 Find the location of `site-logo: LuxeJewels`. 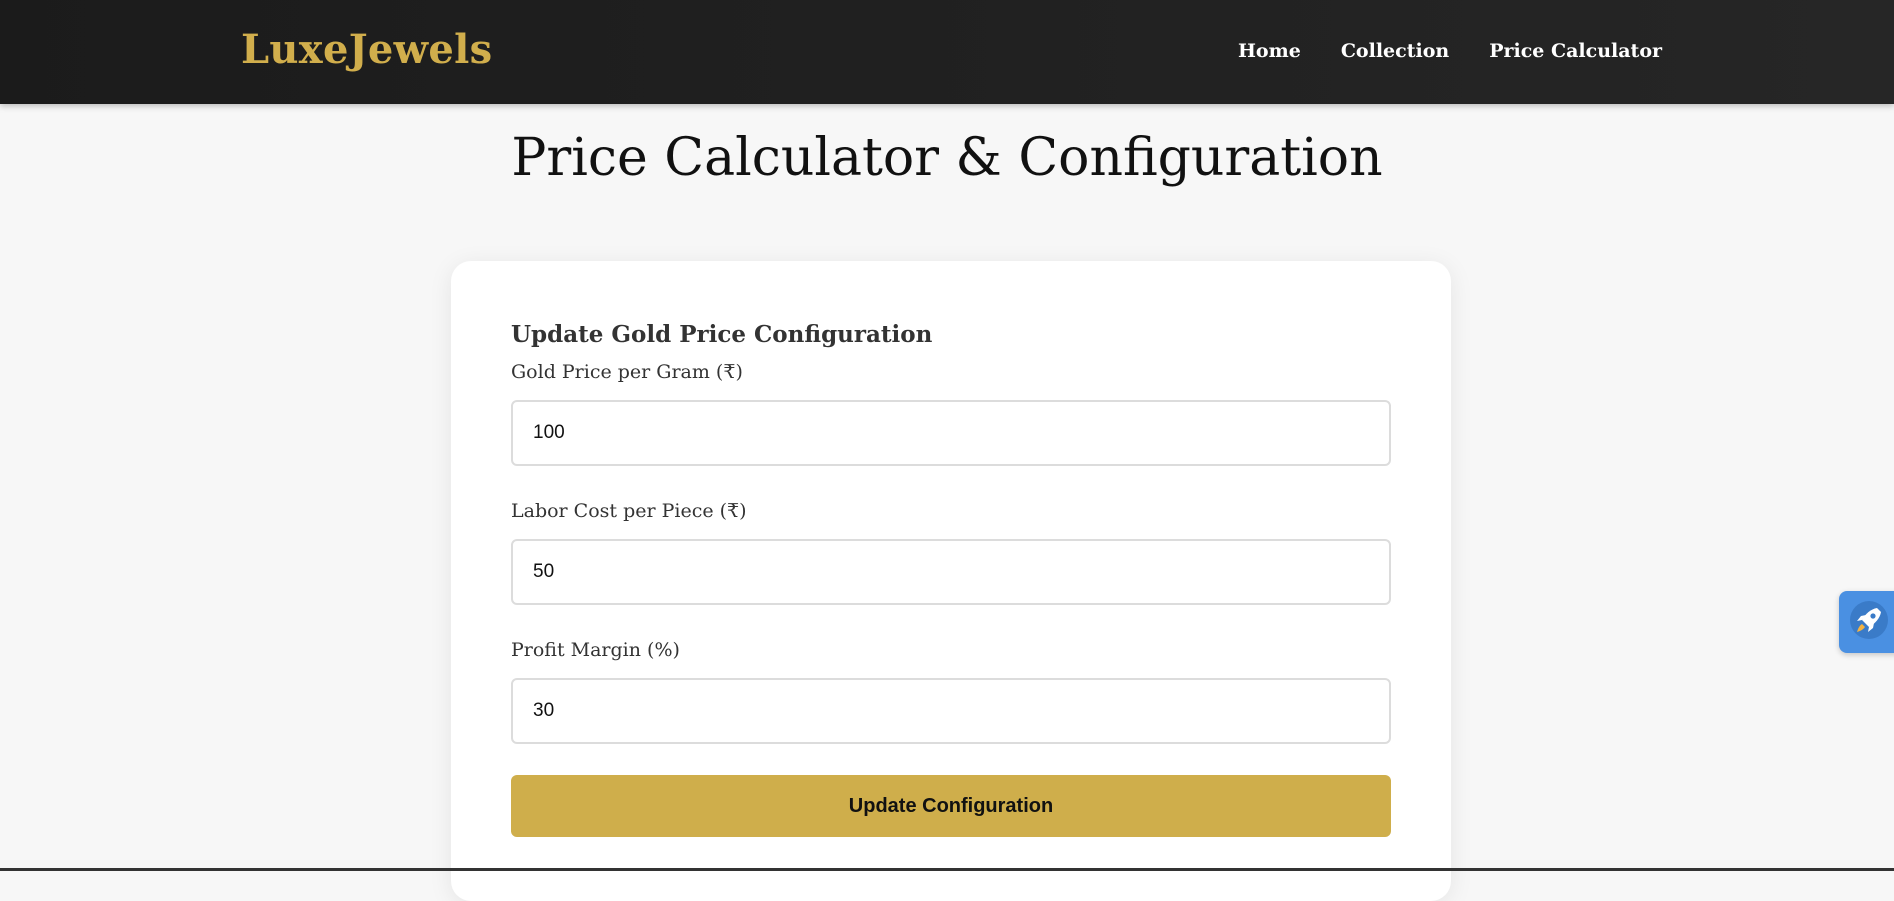

site-logo: LuxeJewels is located at coordinates (366, 49).